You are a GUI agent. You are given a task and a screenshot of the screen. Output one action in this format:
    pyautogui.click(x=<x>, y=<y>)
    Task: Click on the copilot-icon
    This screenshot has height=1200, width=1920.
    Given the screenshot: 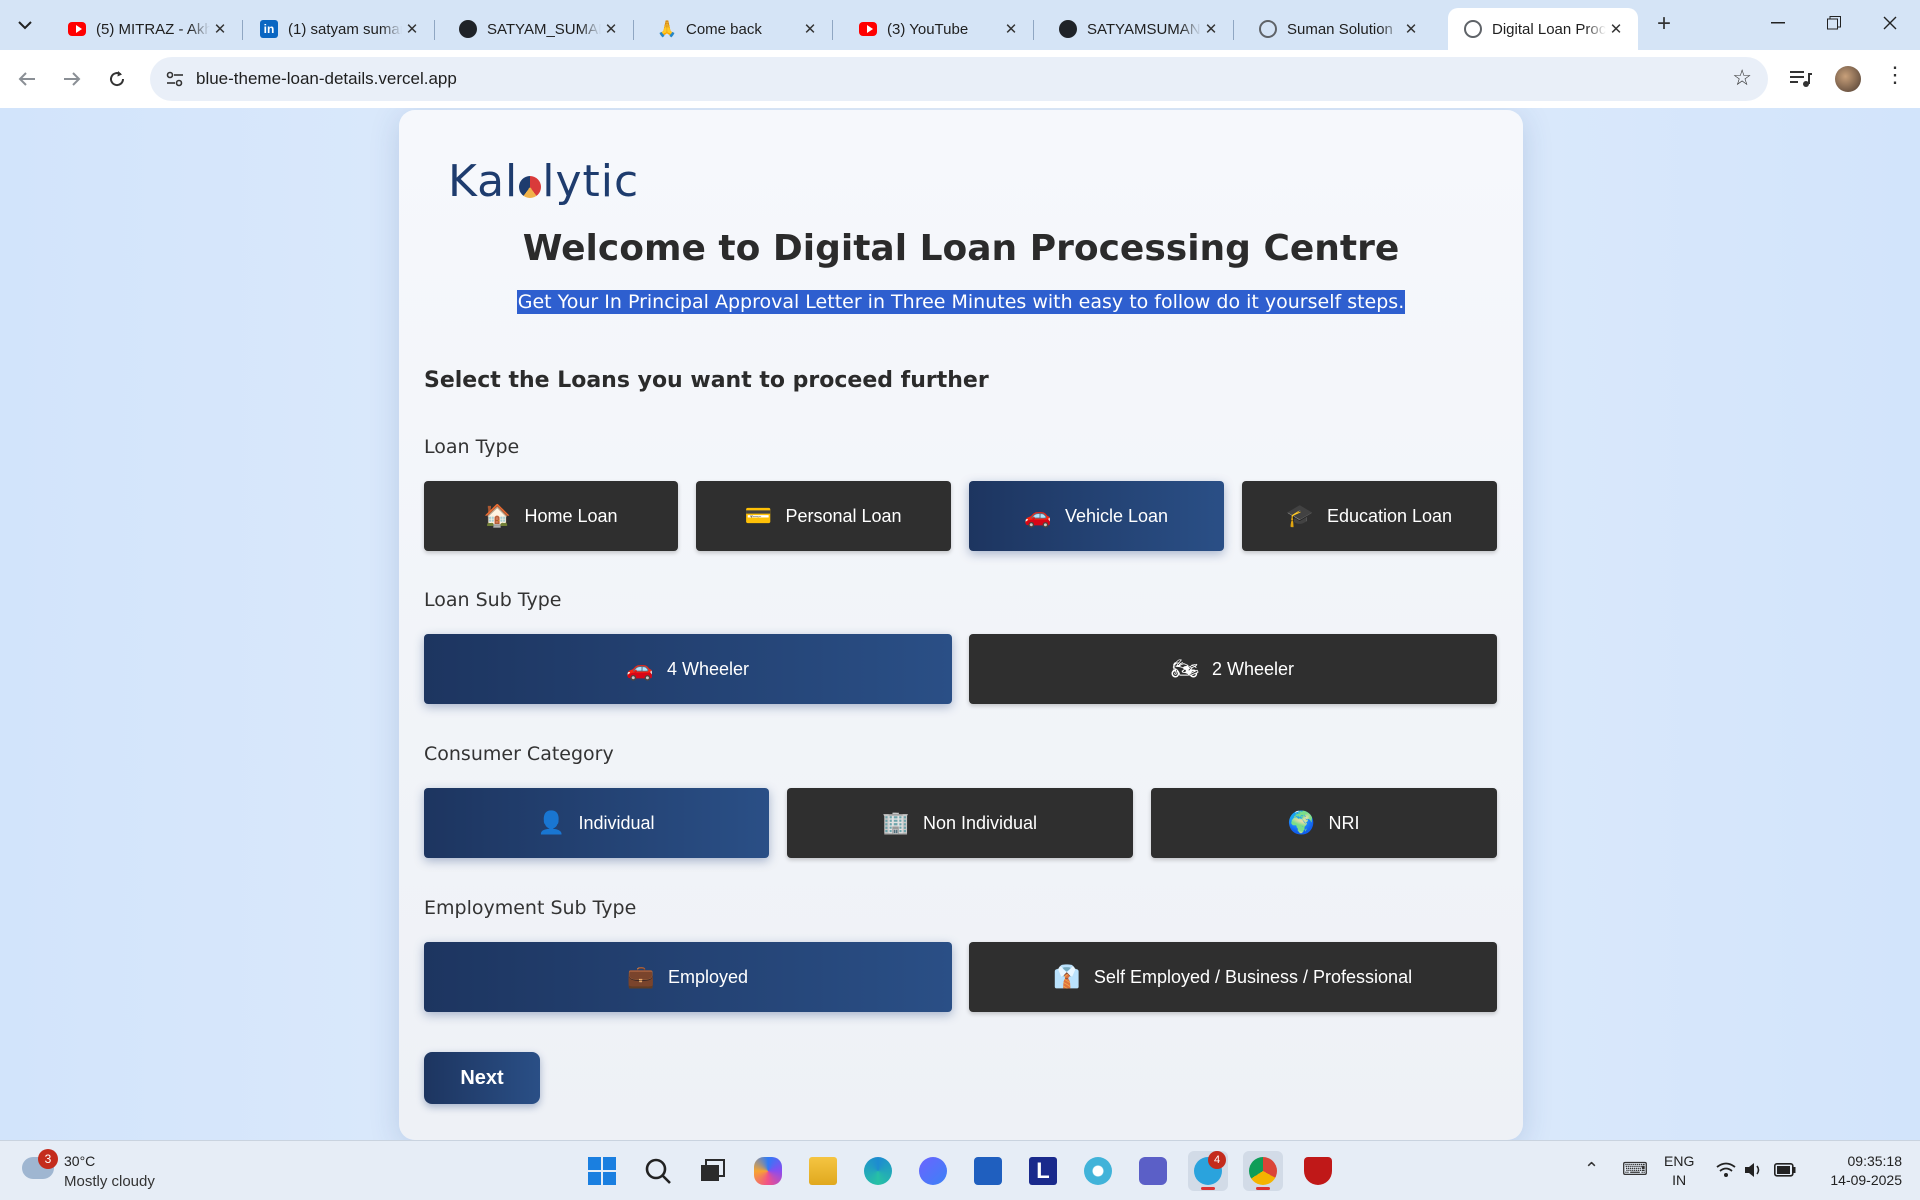 What is the action you would take?
    pyautogui.click(x=768, y=1171)
    